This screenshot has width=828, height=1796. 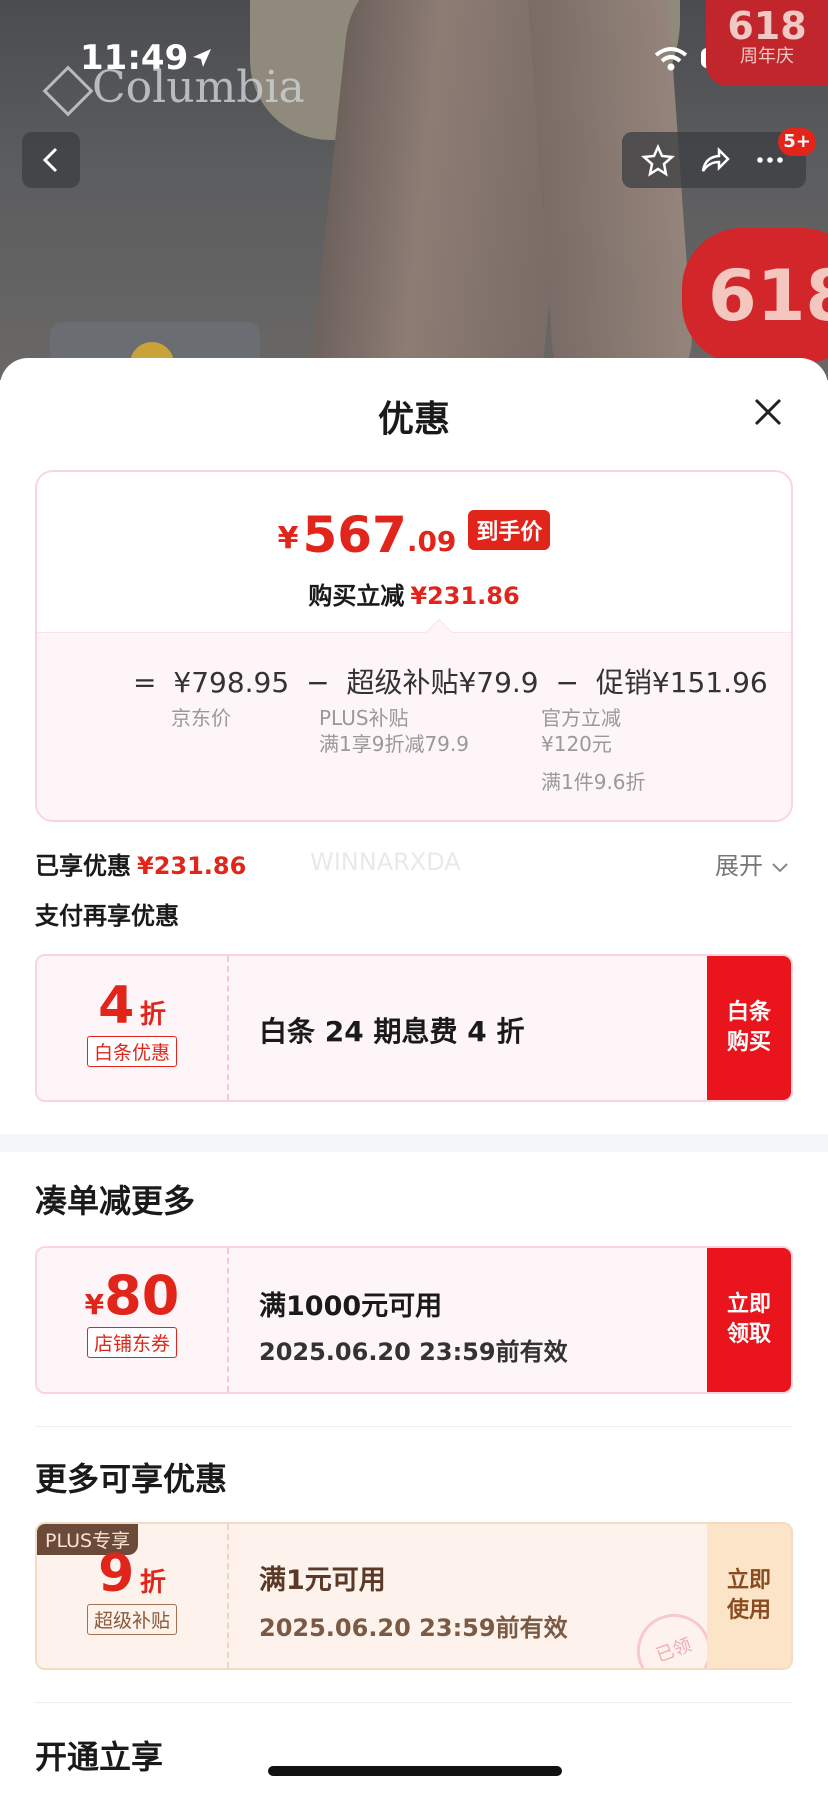 What do you see at coordinates (415, 1771) in the screenshot?
I see `home-indicator` at bounding box center [415, 1771].